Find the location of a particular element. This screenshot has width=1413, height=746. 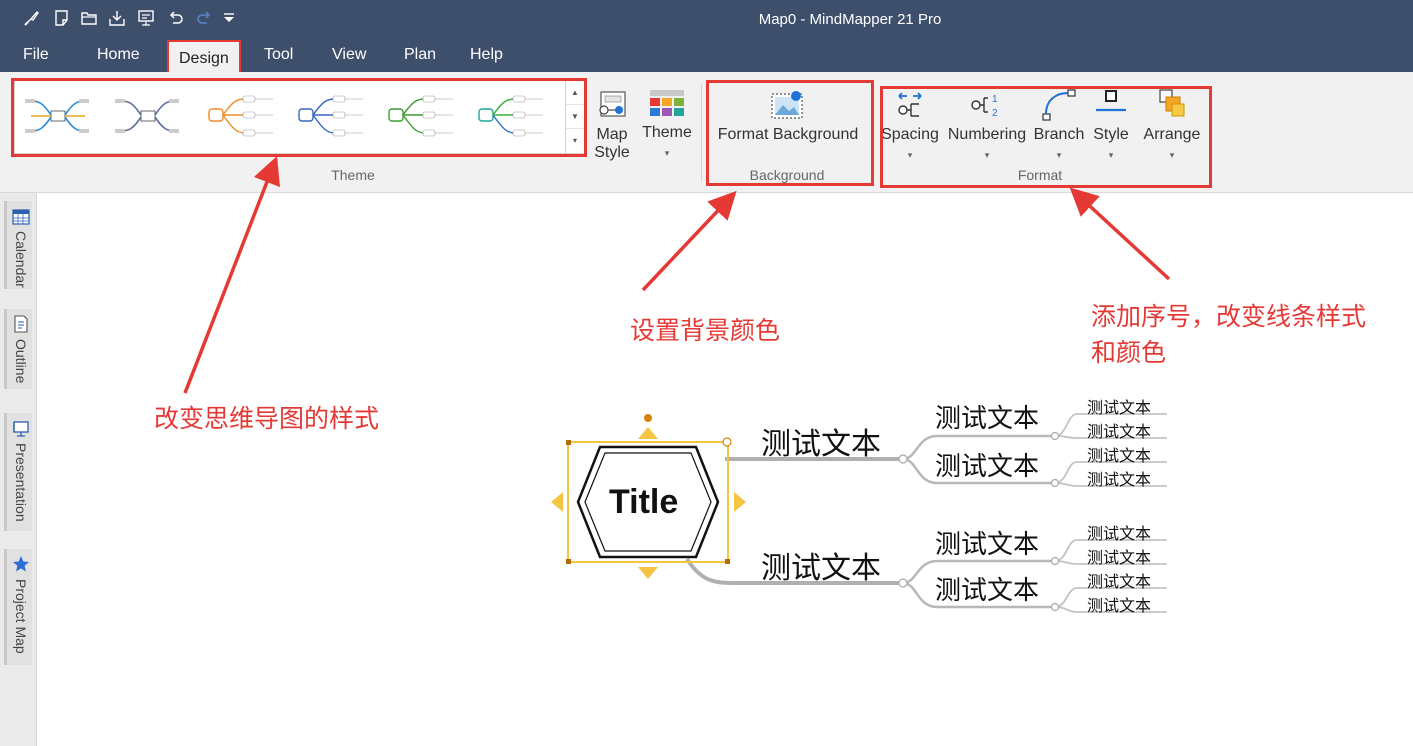

style-button: Style ▾ is located at coordinates (1111, 126).